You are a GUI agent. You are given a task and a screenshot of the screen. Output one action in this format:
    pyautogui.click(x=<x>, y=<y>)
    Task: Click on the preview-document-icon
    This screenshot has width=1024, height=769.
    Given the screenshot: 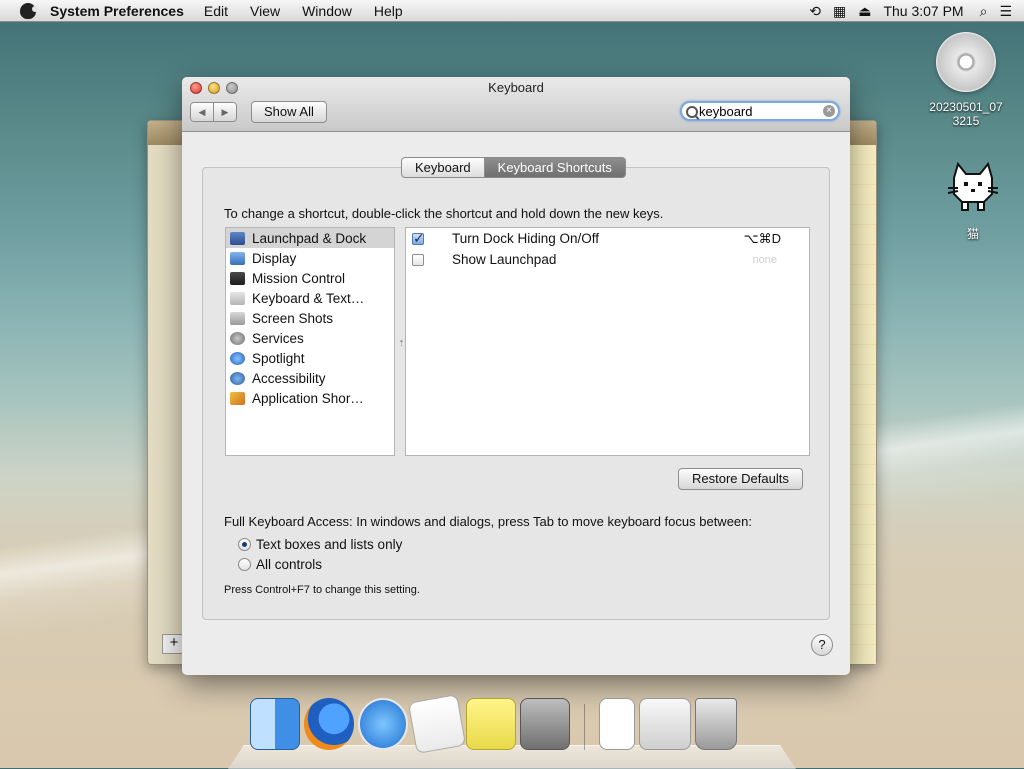 What is the action you would take?
    pyautogui.click(x=617, y=724)
    